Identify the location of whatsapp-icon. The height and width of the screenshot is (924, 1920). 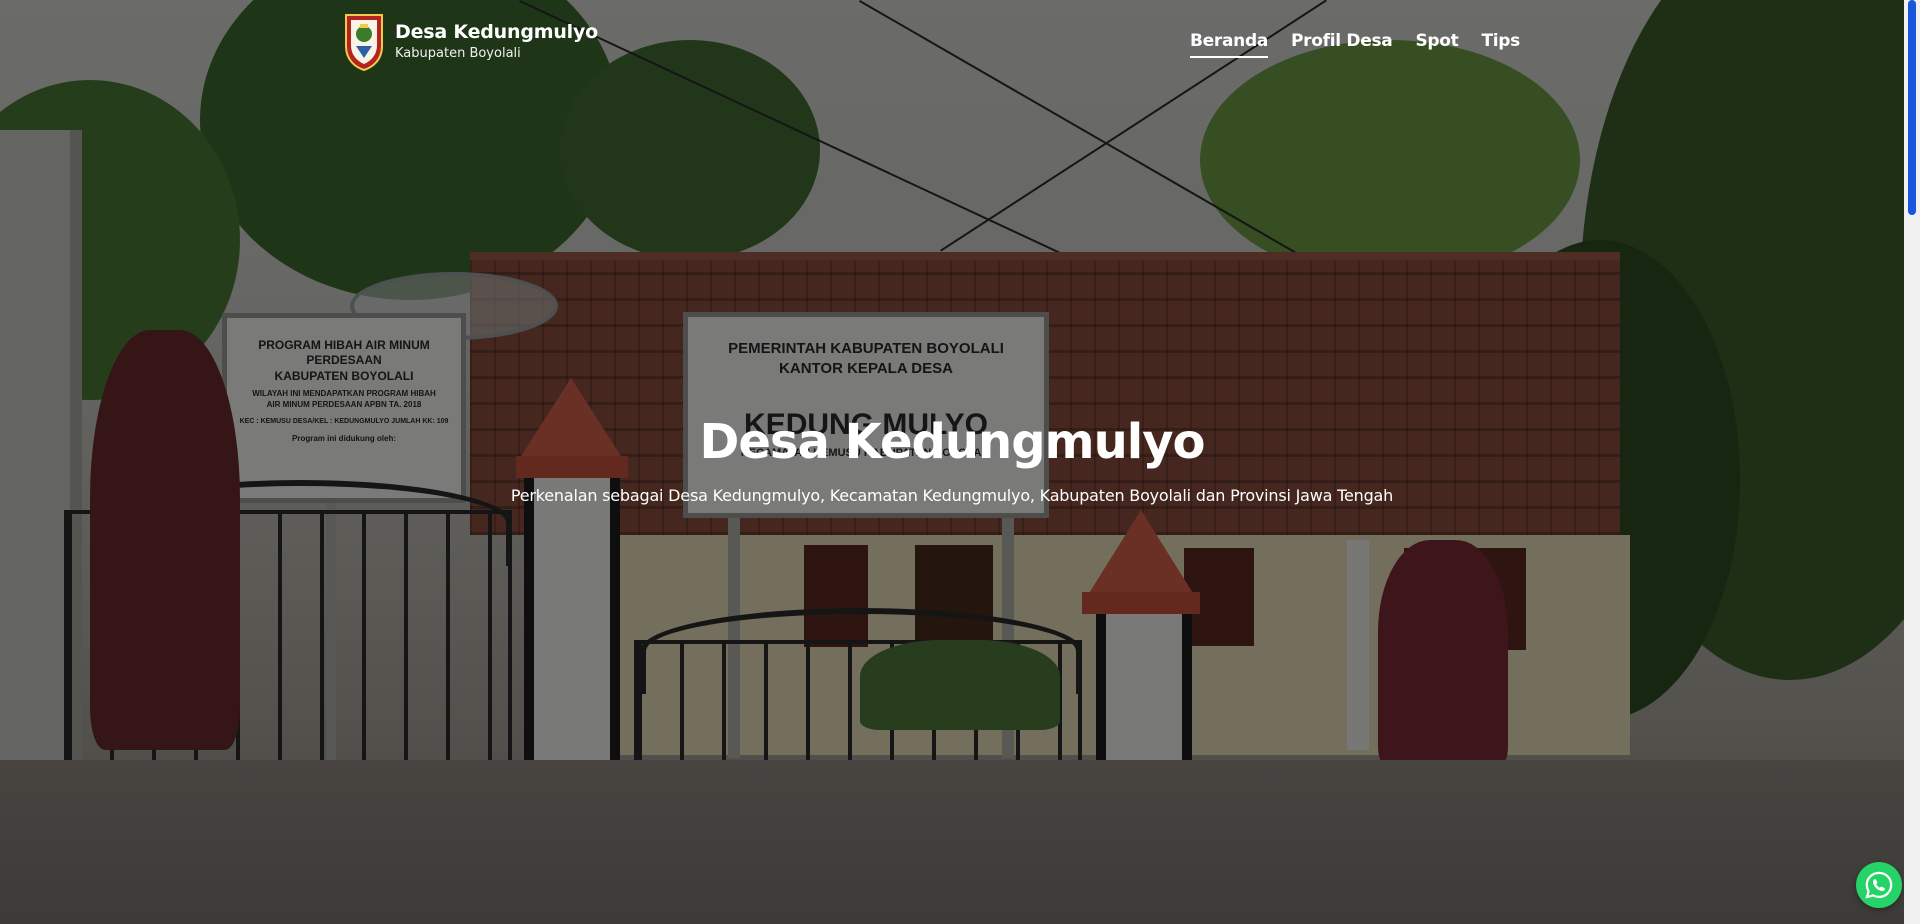
(1879, 885).